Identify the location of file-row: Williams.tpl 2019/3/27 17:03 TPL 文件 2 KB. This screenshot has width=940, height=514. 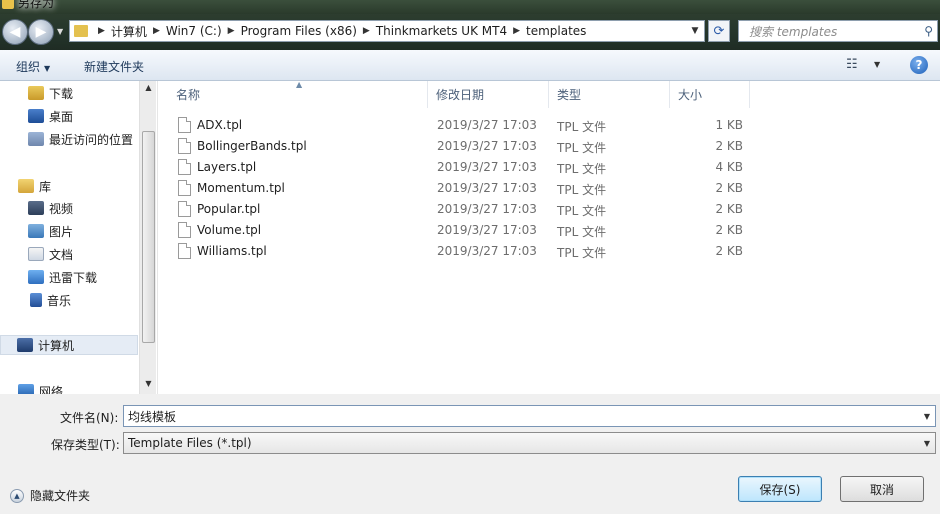
(466, 251).